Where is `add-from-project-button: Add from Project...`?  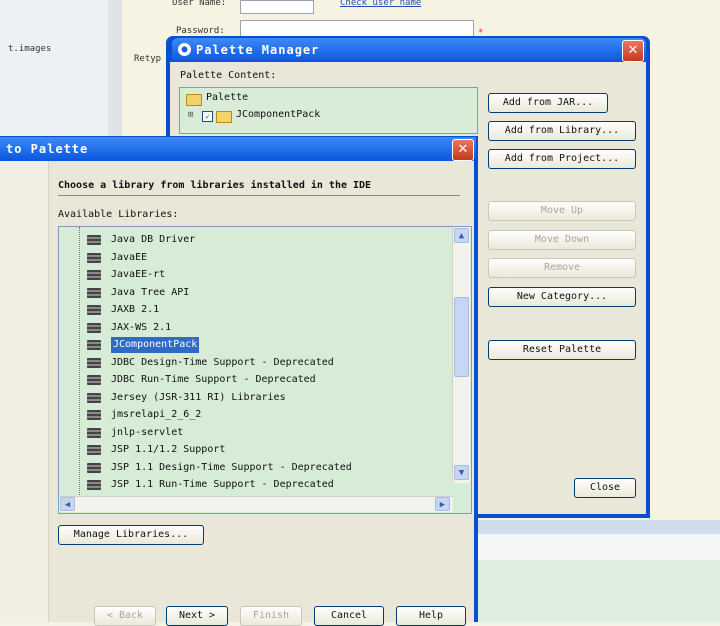 add-from-project-button: Add from Project... is located at coordinates (562, 159).